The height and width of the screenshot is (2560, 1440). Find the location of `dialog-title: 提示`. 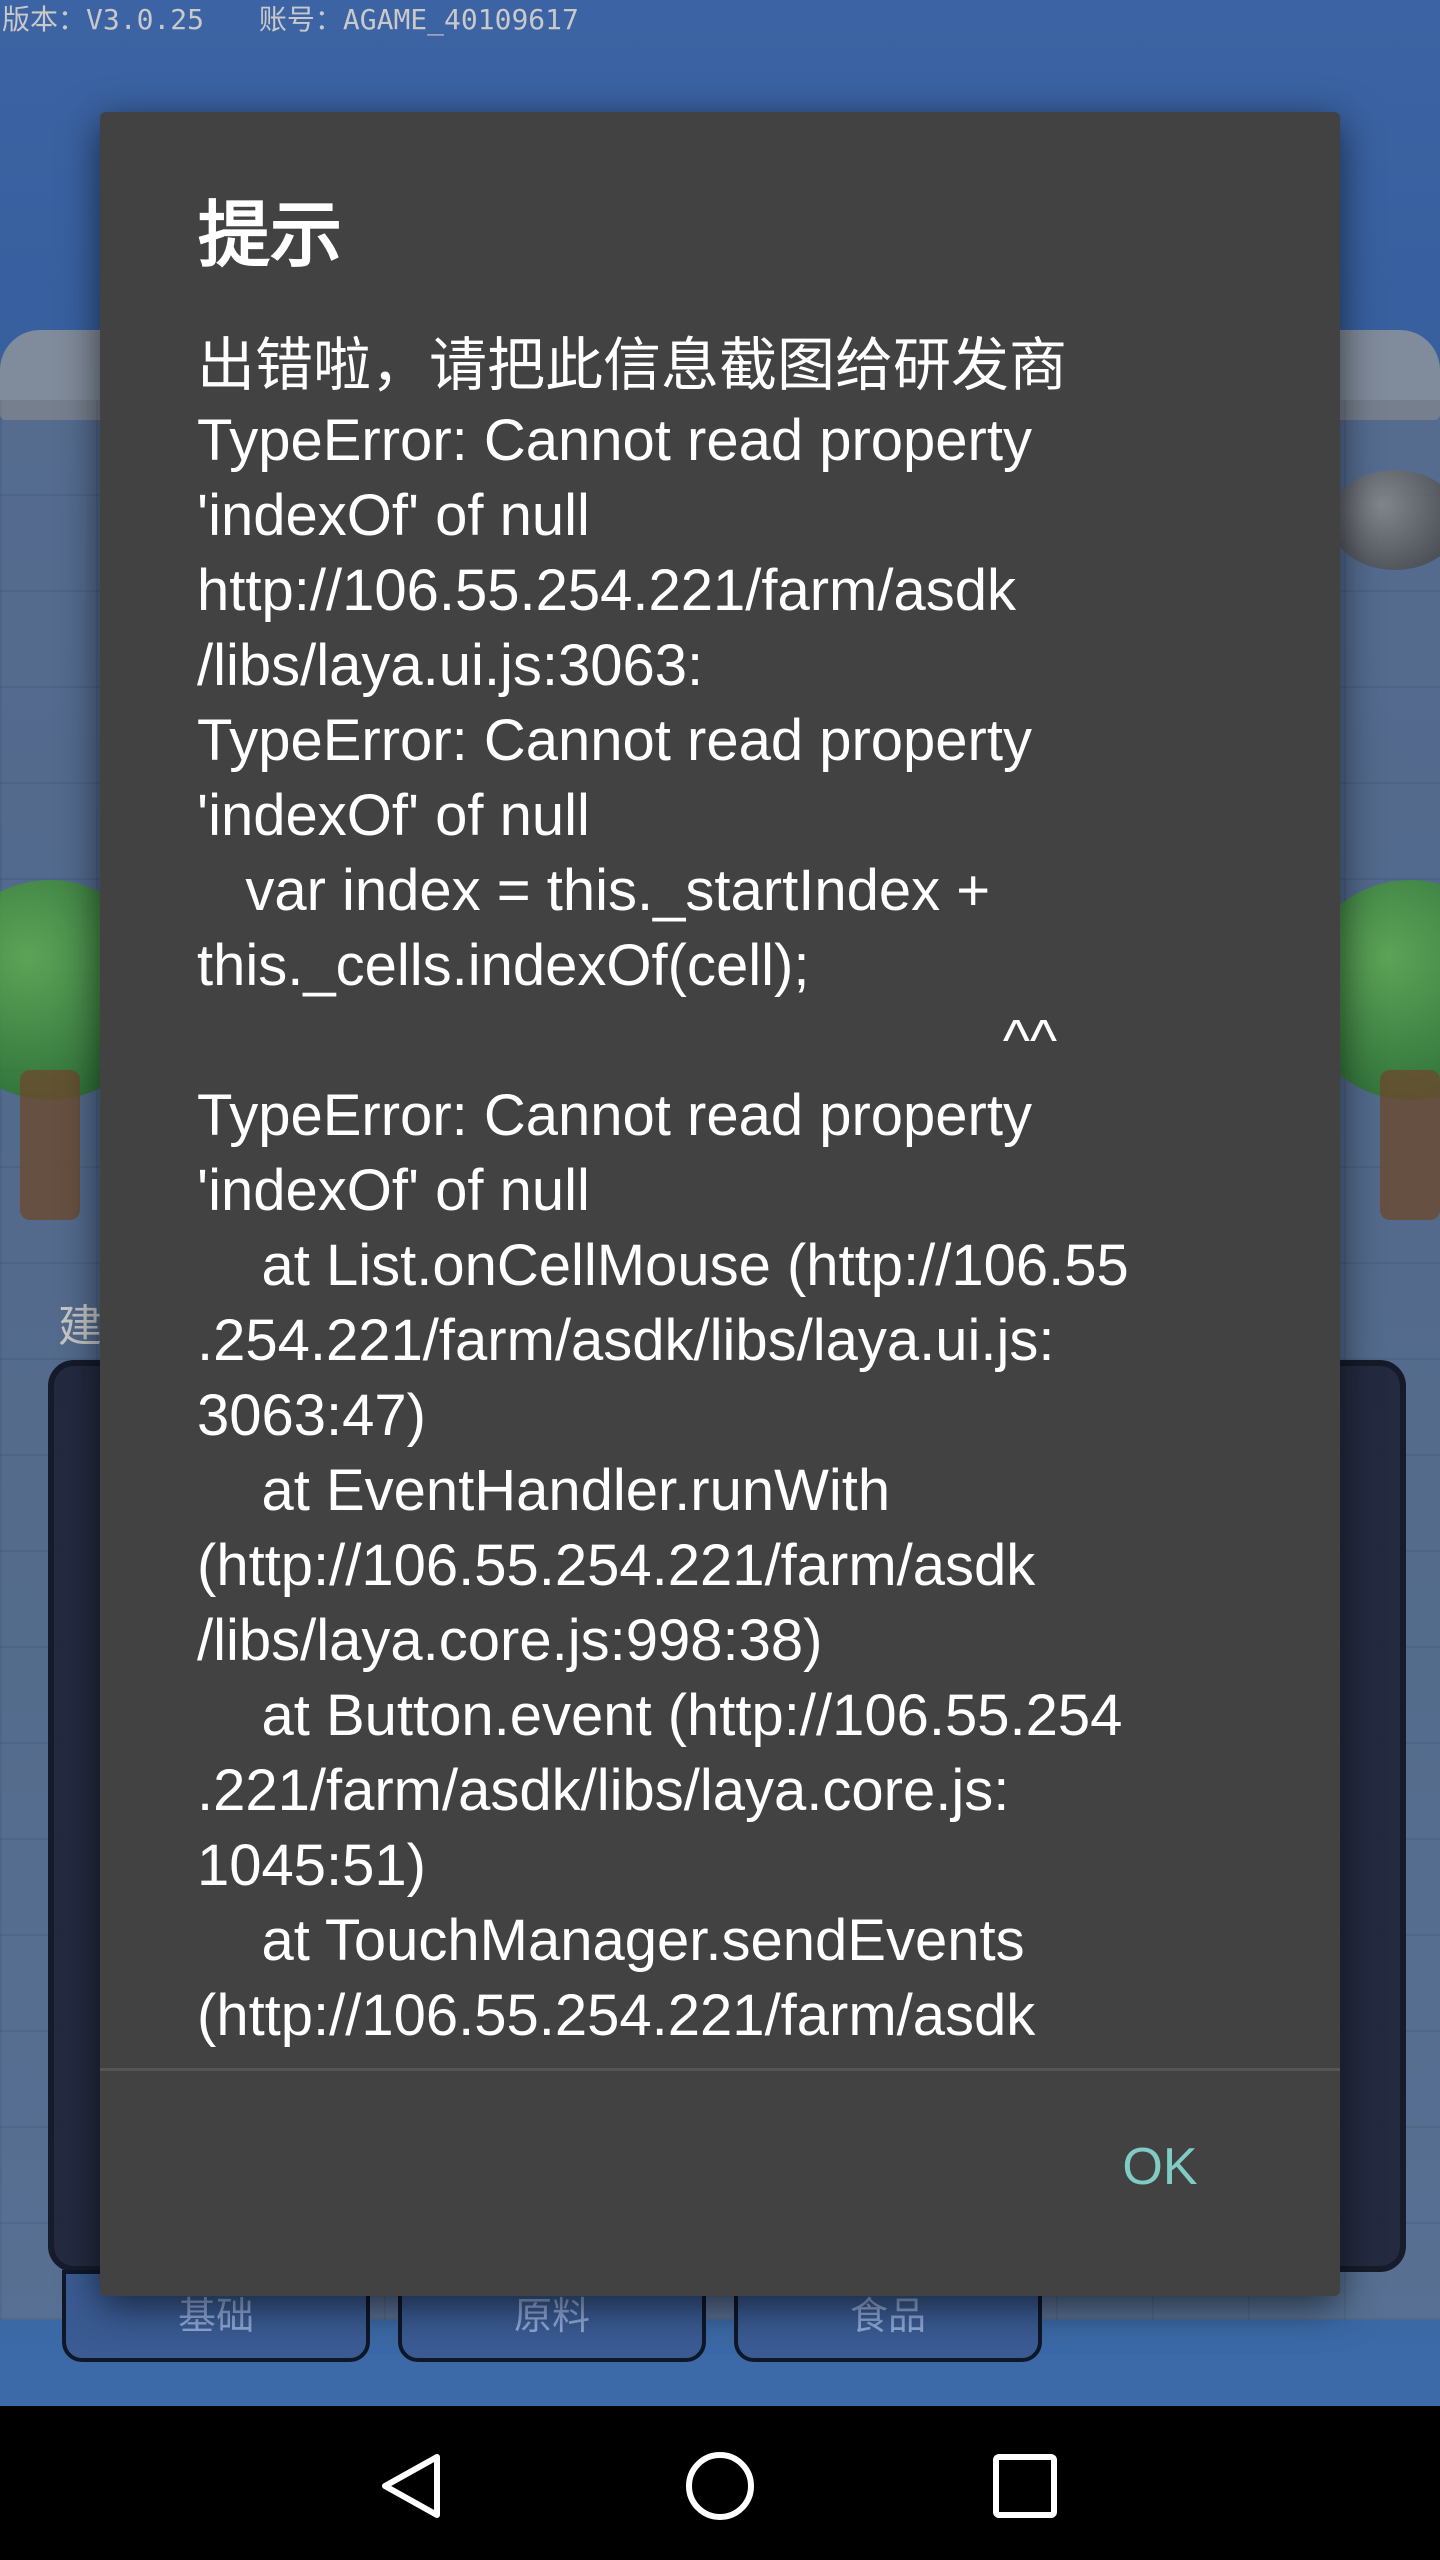

dialog-title: 提示 is located at coordinates (270, 235).